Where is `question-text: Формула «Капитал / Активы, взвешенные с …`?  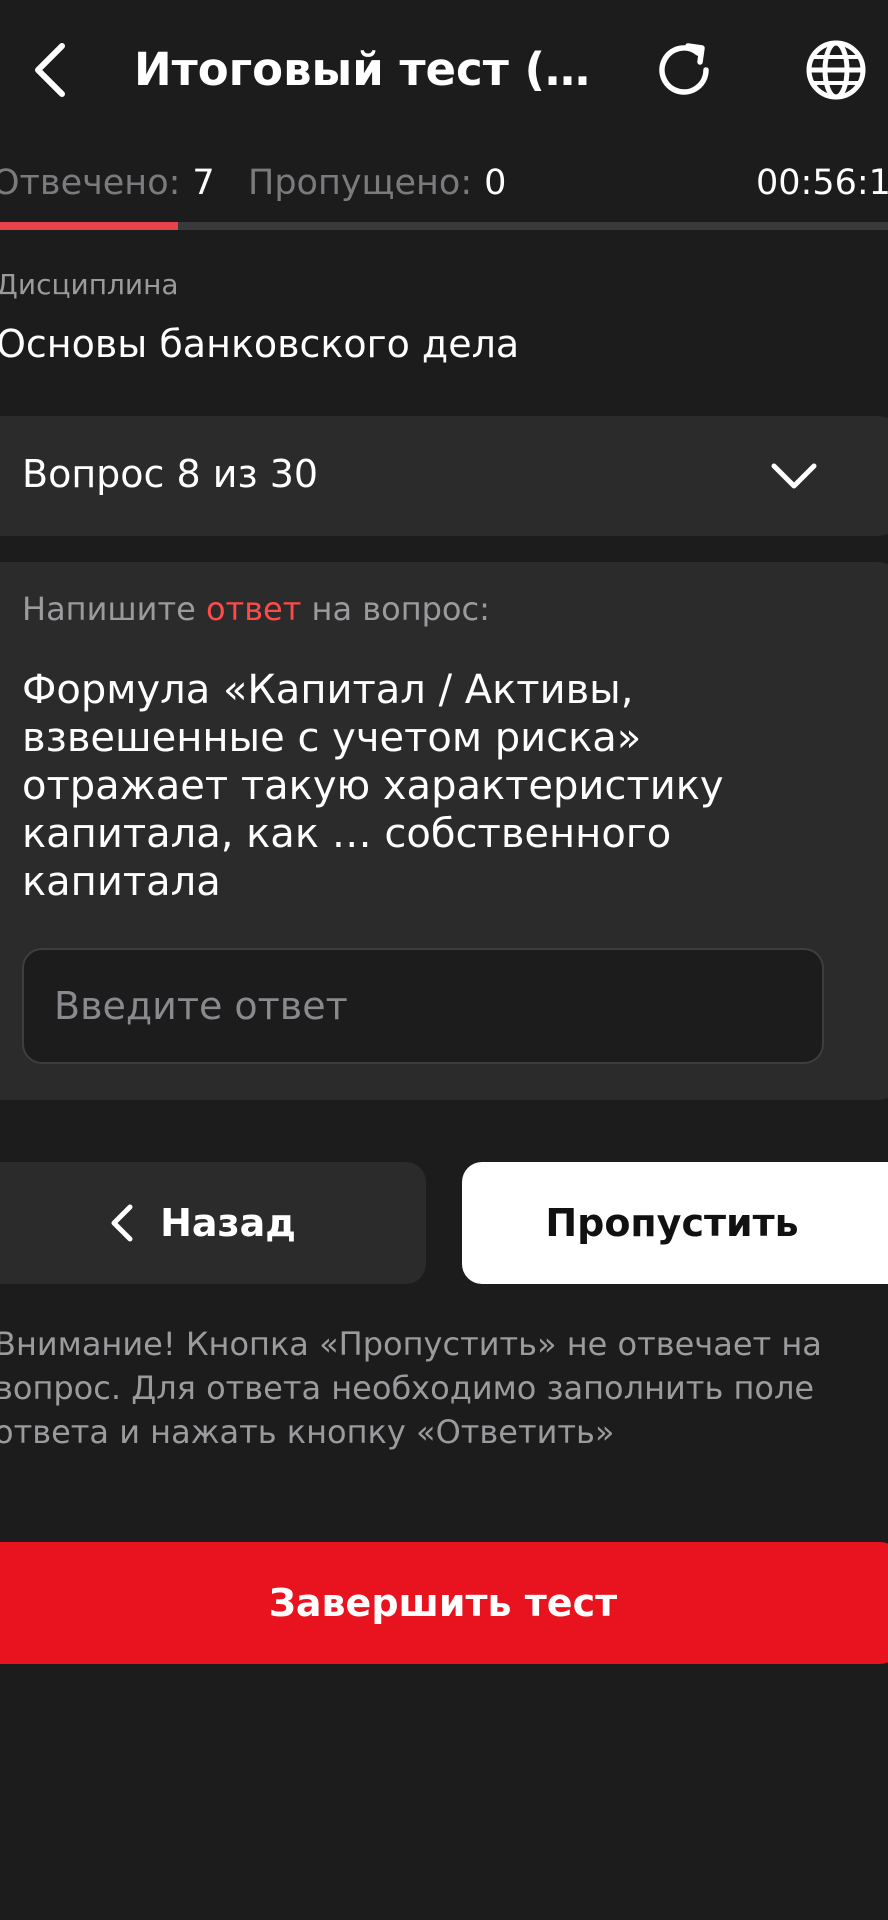
question-text: Формула «Капитал / Активы, взвешенные с … is located at coordinates (373, 786).